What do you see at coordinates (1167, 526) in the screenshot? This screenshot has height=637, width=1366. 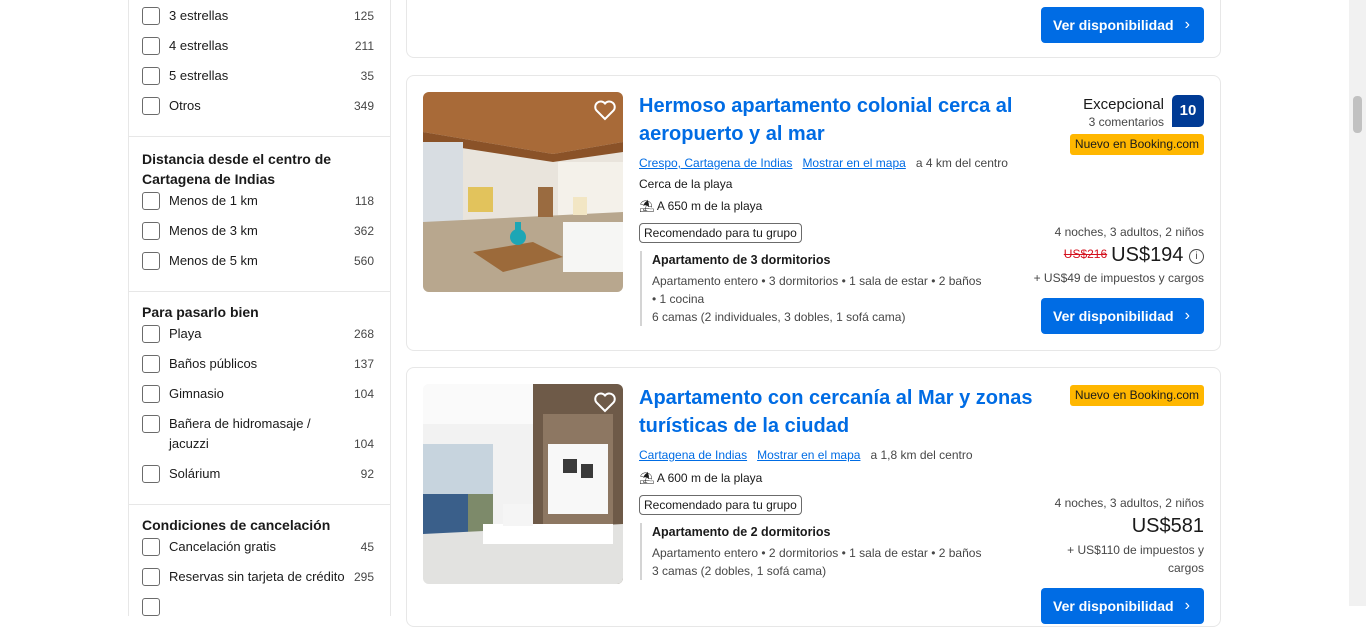 I see `price: US$581` at bounding box center [1167, 526].